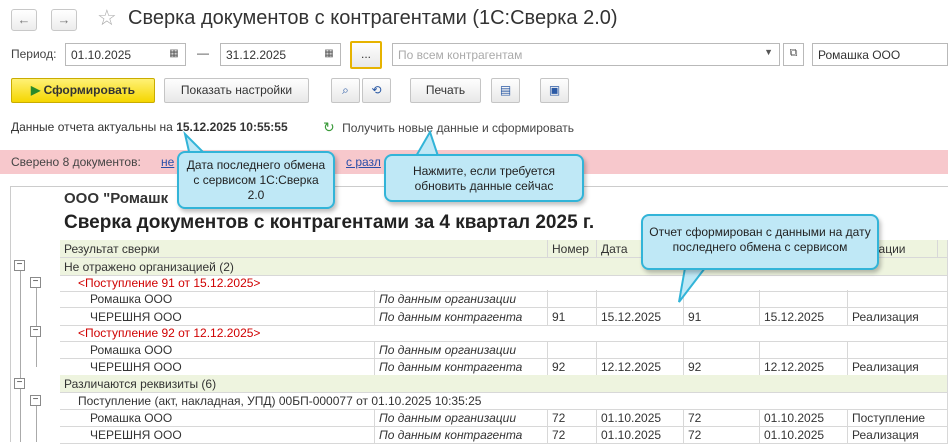 The width and height of the screenshot is (948, 444). What do you see at coordinates (693, 285) in the screenshot?
I see `callout-pointer-report` at bounding box center [693, 285].